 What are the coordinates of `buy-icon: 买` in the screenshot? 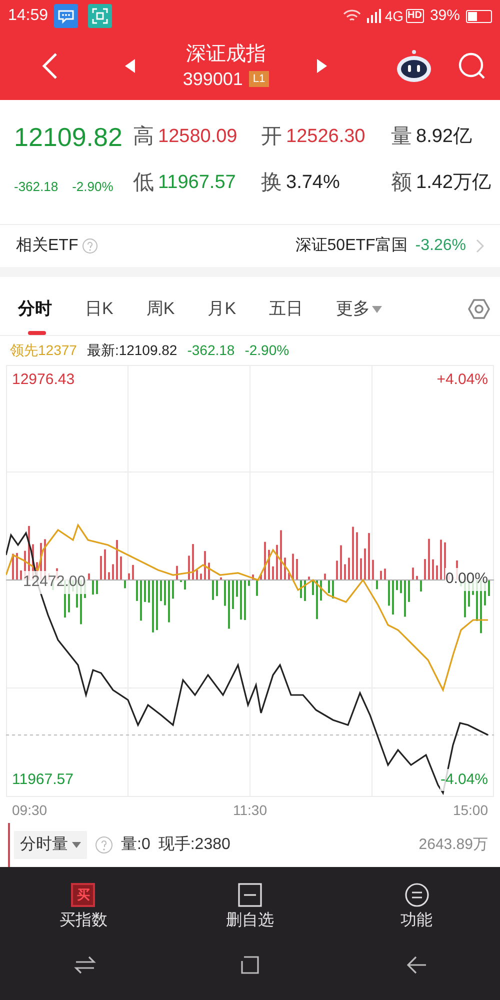 It's located at (83, 895).